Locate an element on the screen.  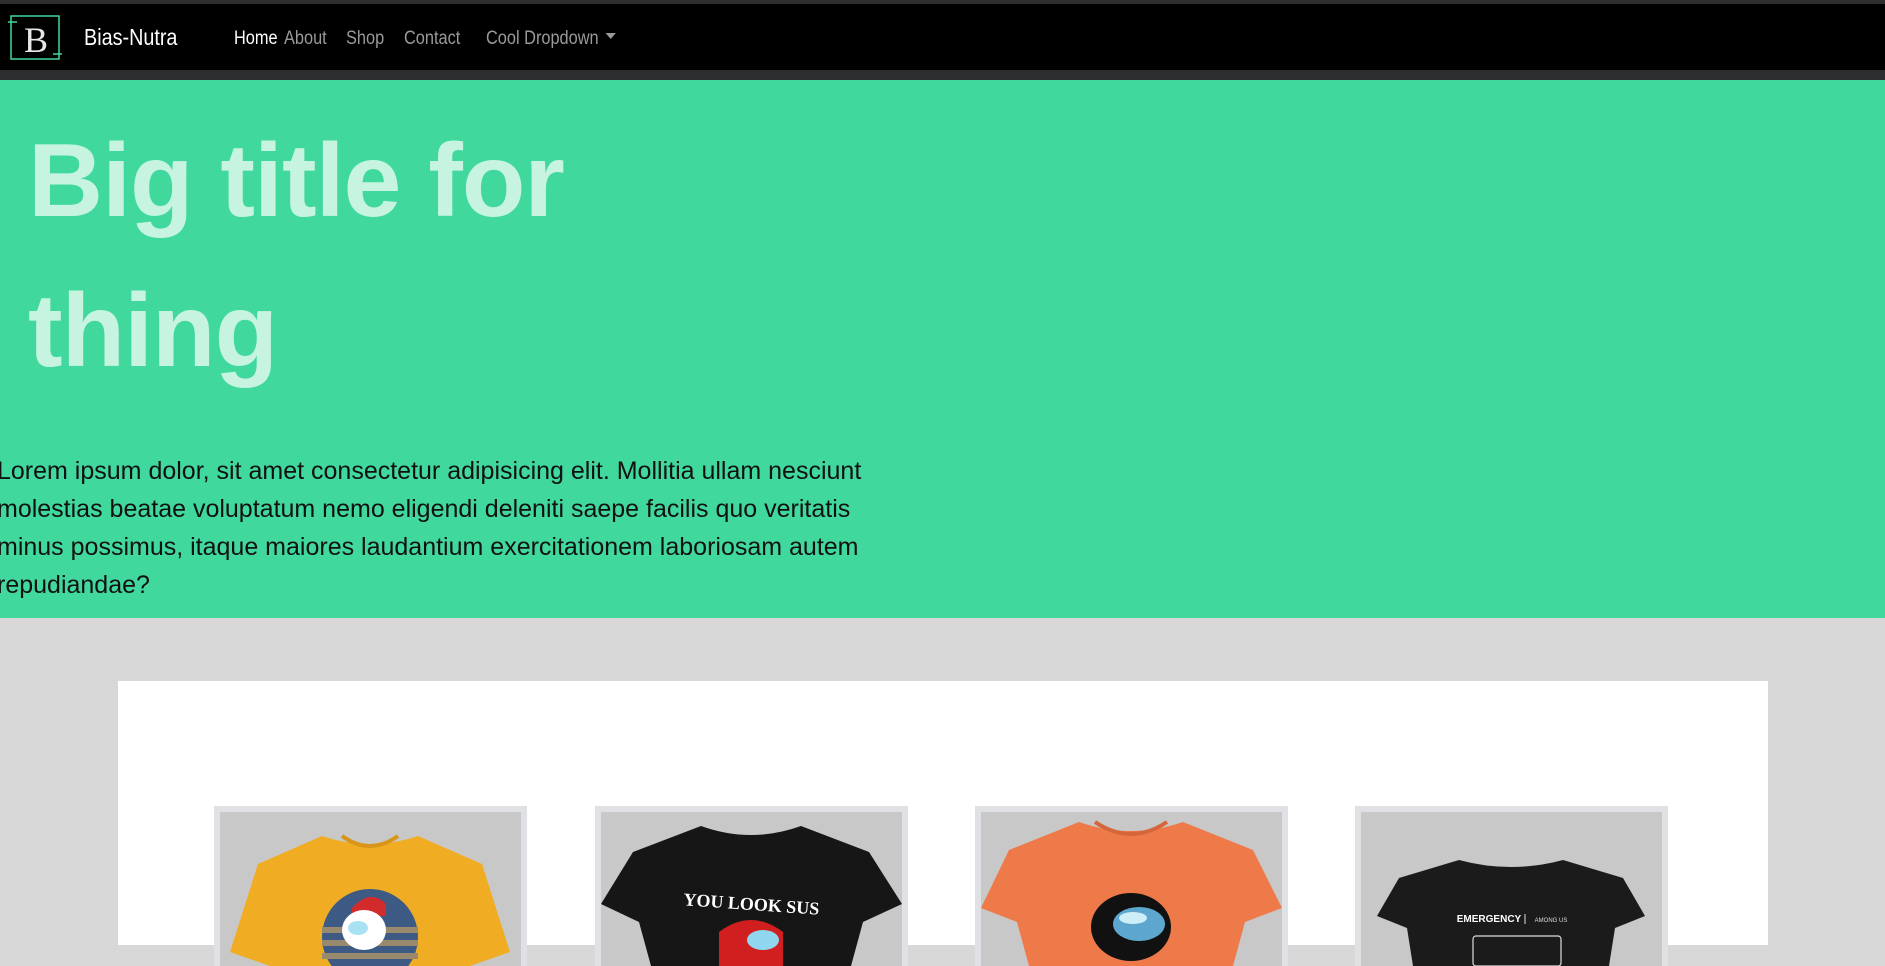
product-card-4: EMERGENCY AMONG US is located at coordinates (1511, 886).